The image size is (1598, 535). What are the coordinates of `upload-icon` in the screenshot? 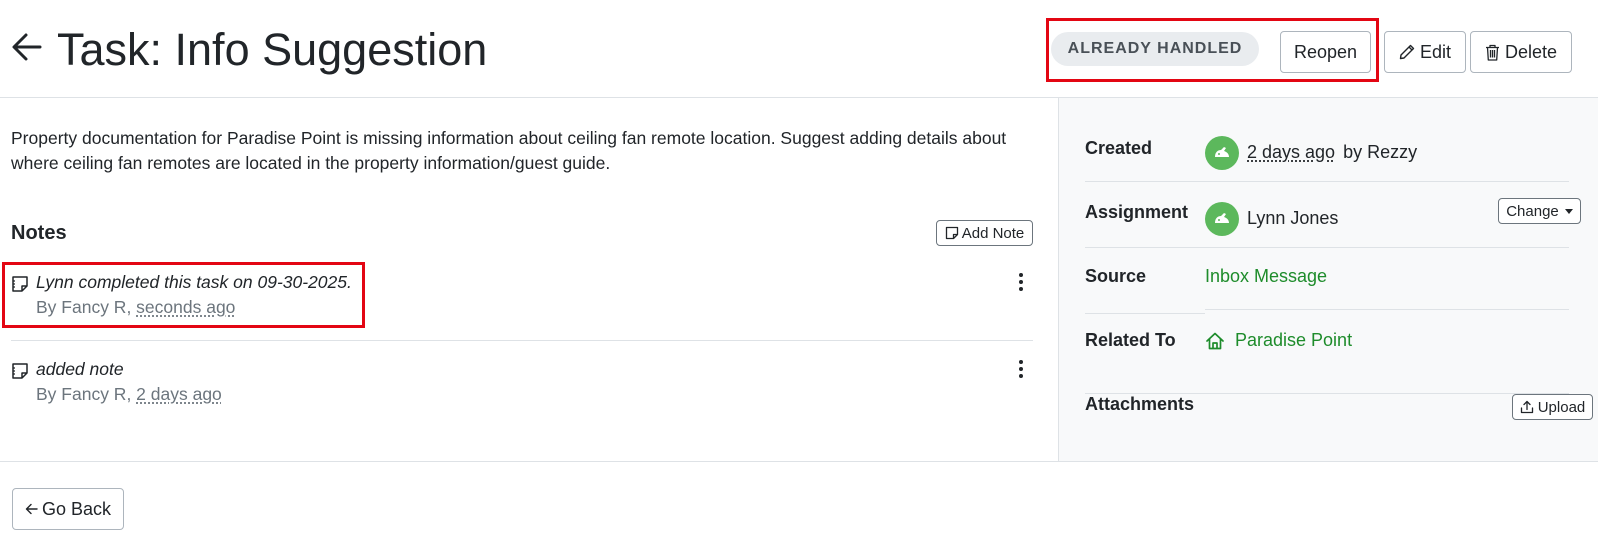 It's located at (1526, 407).